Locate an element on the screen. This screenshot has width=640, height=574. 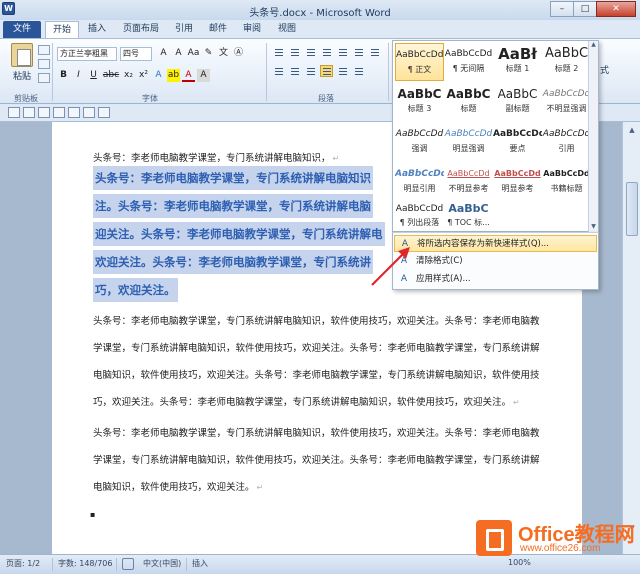
group-label-paragraph: 段落 is located at coordinates (326, 98).